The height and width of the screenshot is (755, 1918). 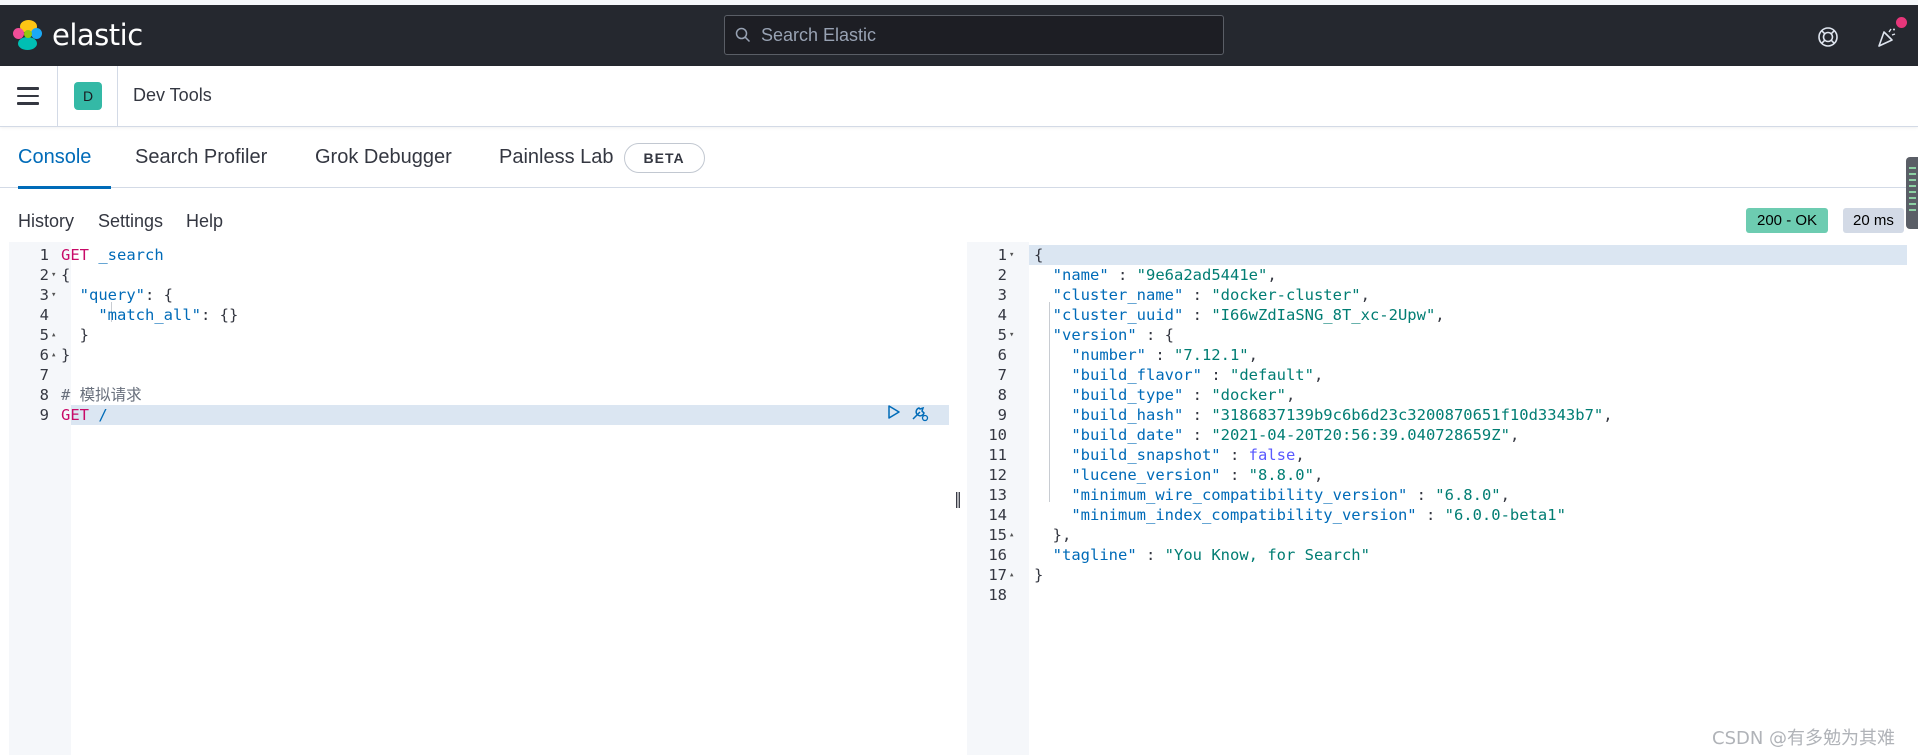 What do you see at coordinates (1002, 275) in the screenshot?
I see `line-number: 2` at bounding box center [1002, 275].